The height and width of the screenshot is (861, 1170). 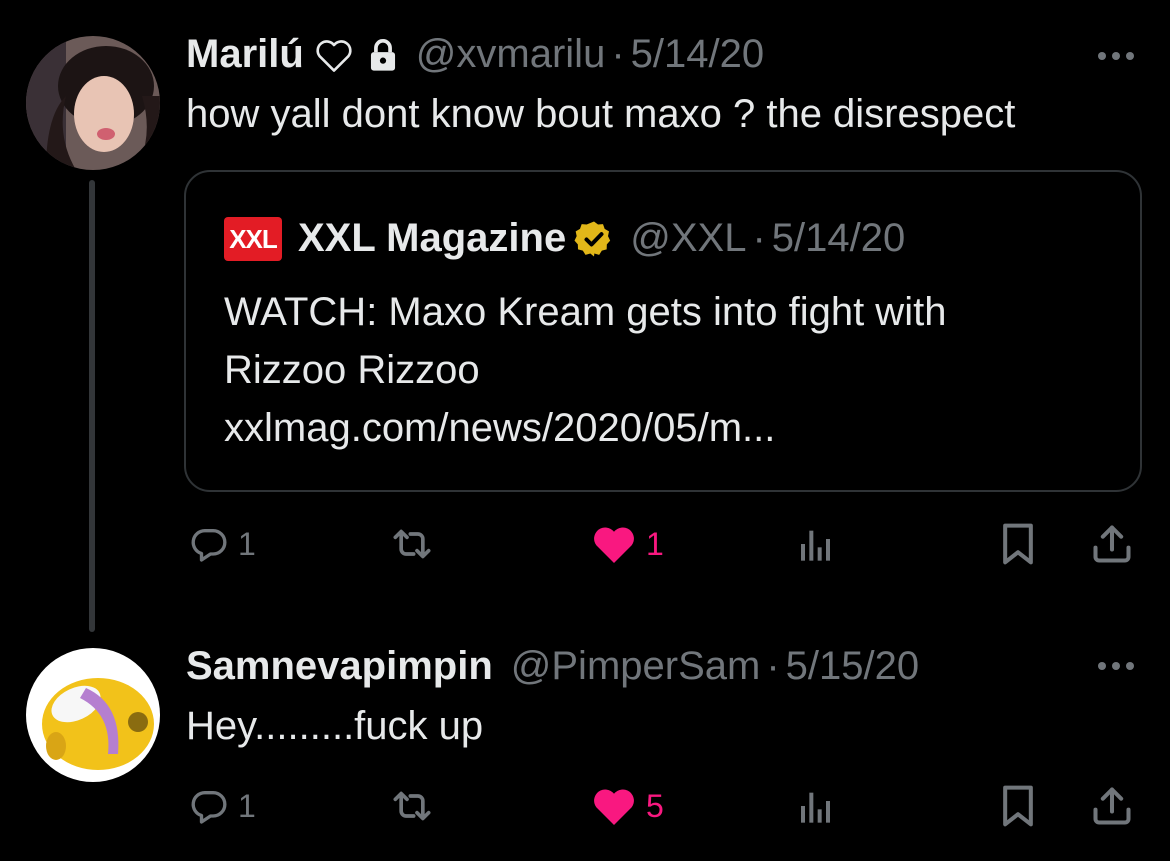 What do you see at coordinates (852, 666) in the screenshot?
I see `tweet-2-date: 5/15/20` at bounding box center [852, 666].